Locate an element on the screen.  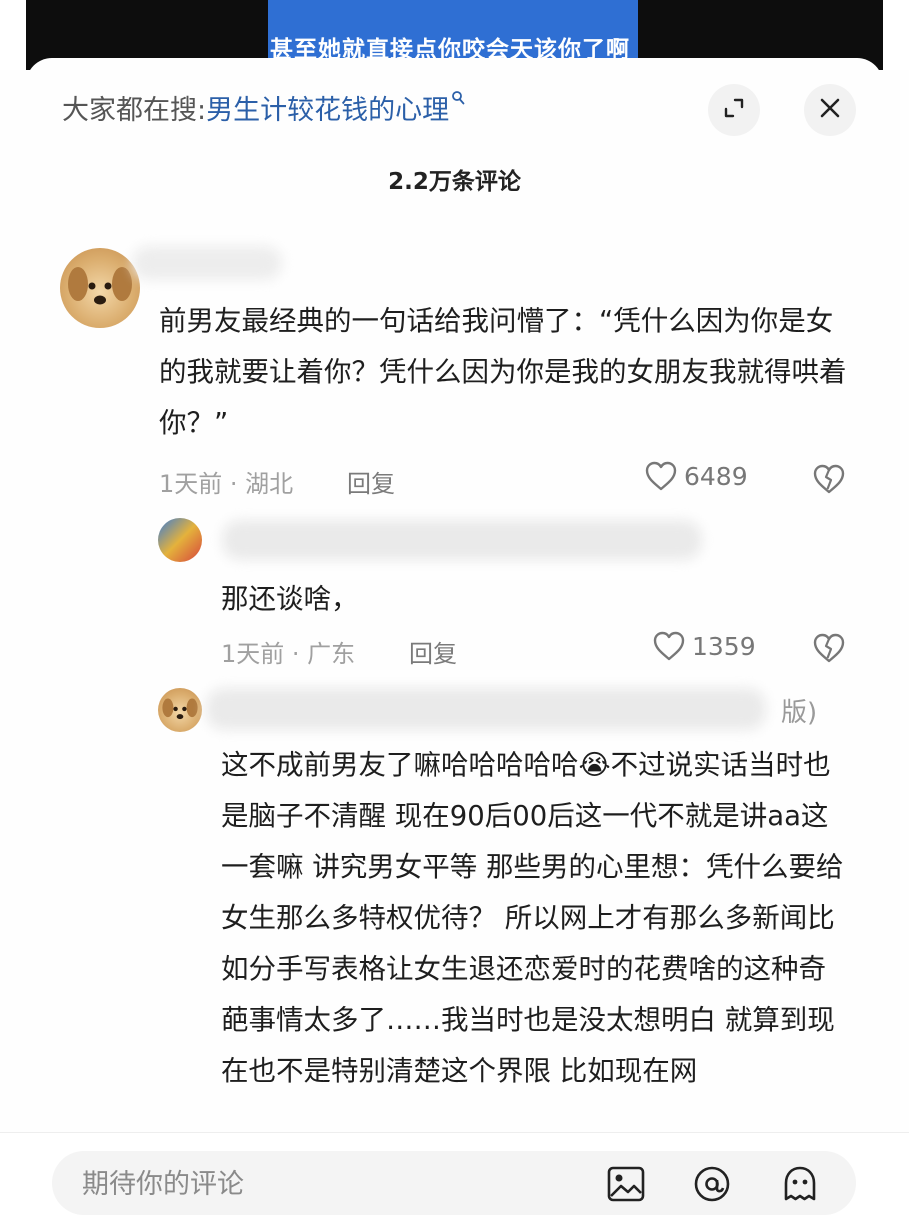
like-count: 1359 is located at coordinates (724, 646).